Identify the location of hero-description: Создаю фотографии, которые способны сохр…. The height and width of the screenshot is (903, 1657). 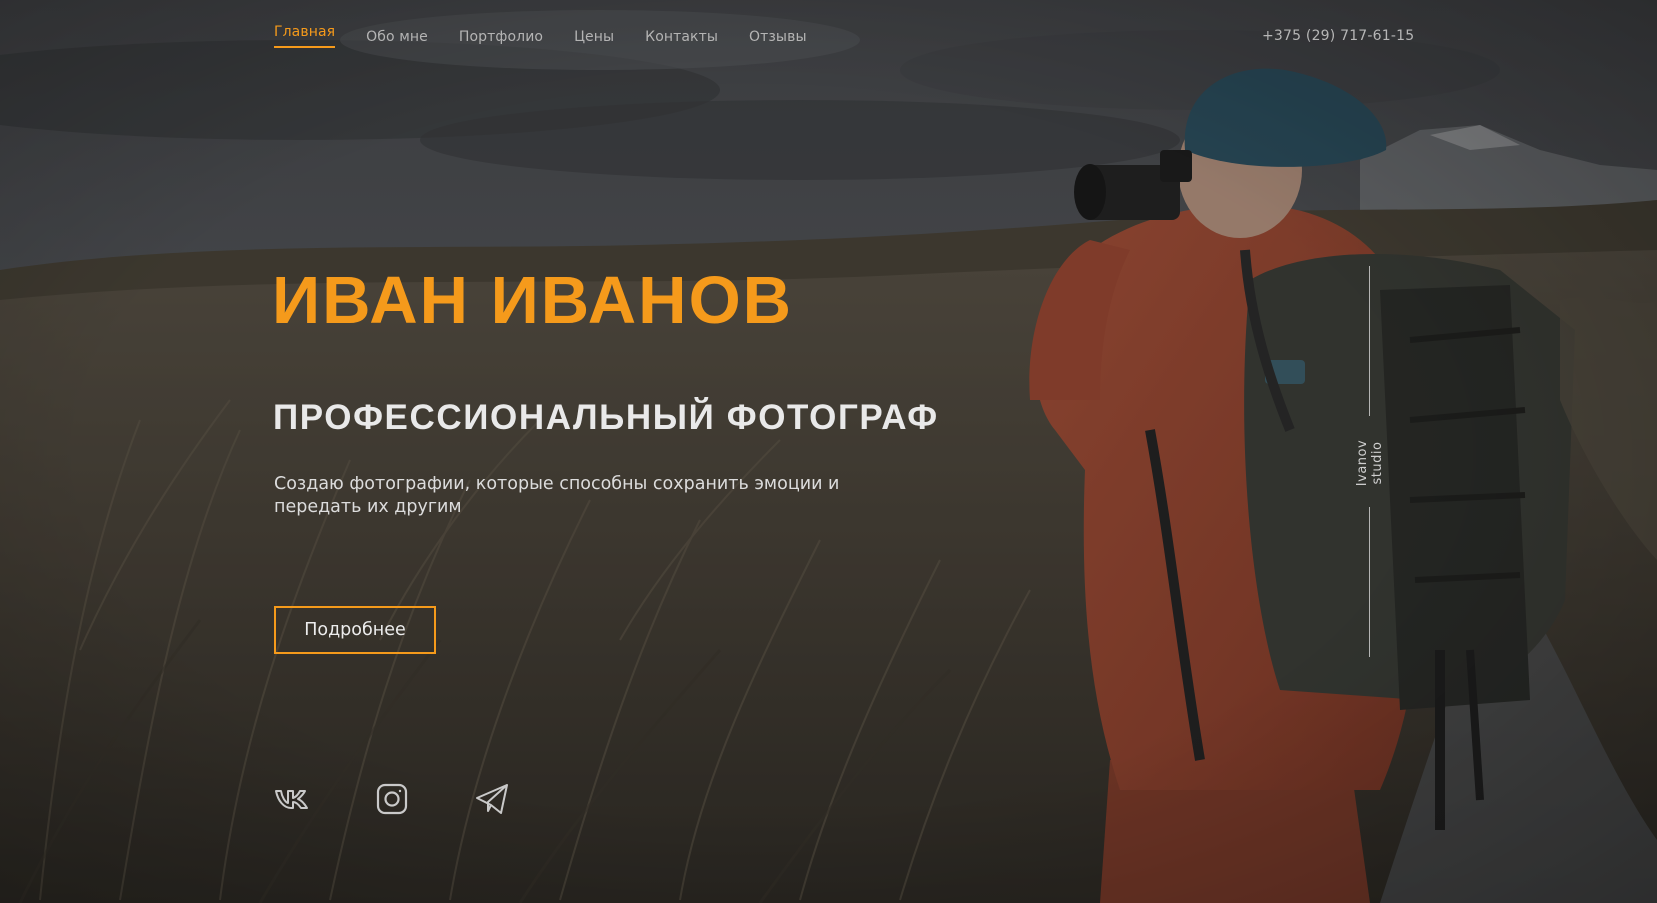
(557, 495).